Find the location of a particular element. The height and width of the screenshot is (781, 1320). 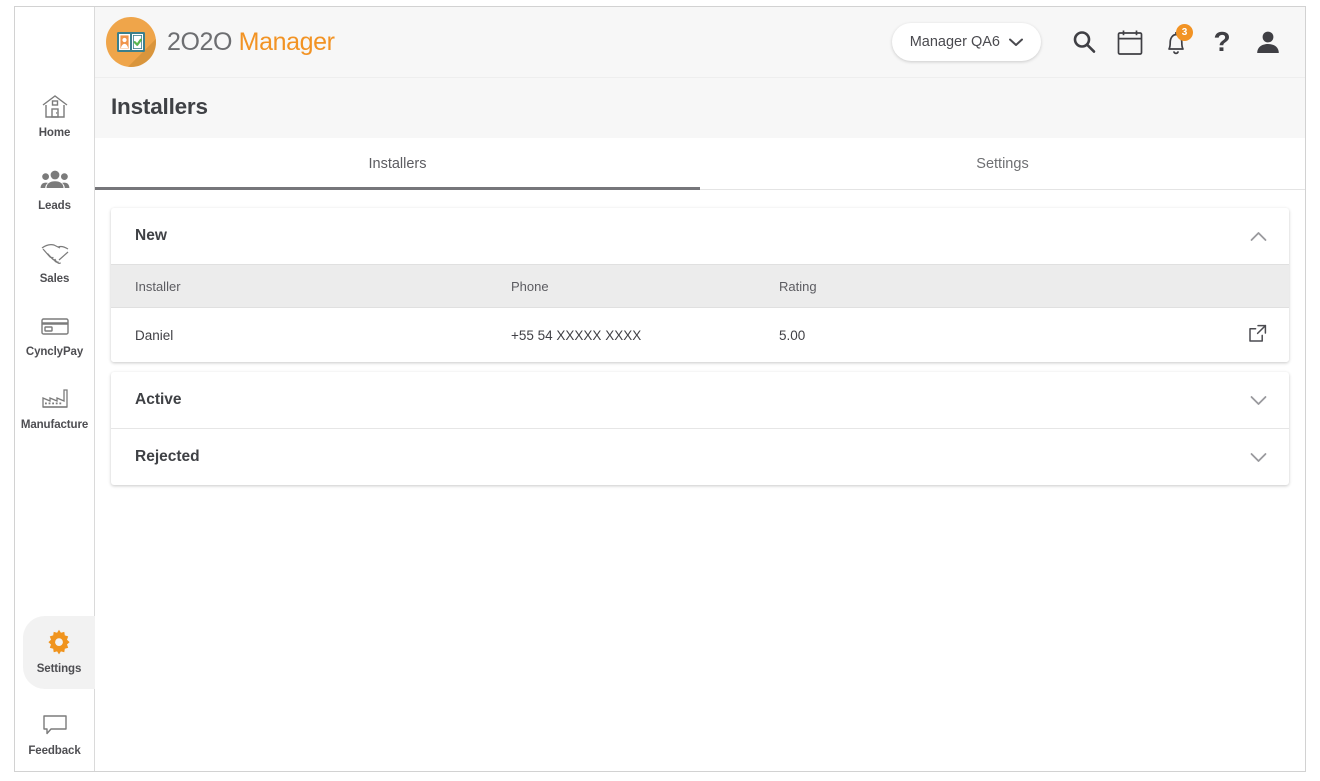

brand-logo: 2O2O Manager is located at coordinates (220, 42).